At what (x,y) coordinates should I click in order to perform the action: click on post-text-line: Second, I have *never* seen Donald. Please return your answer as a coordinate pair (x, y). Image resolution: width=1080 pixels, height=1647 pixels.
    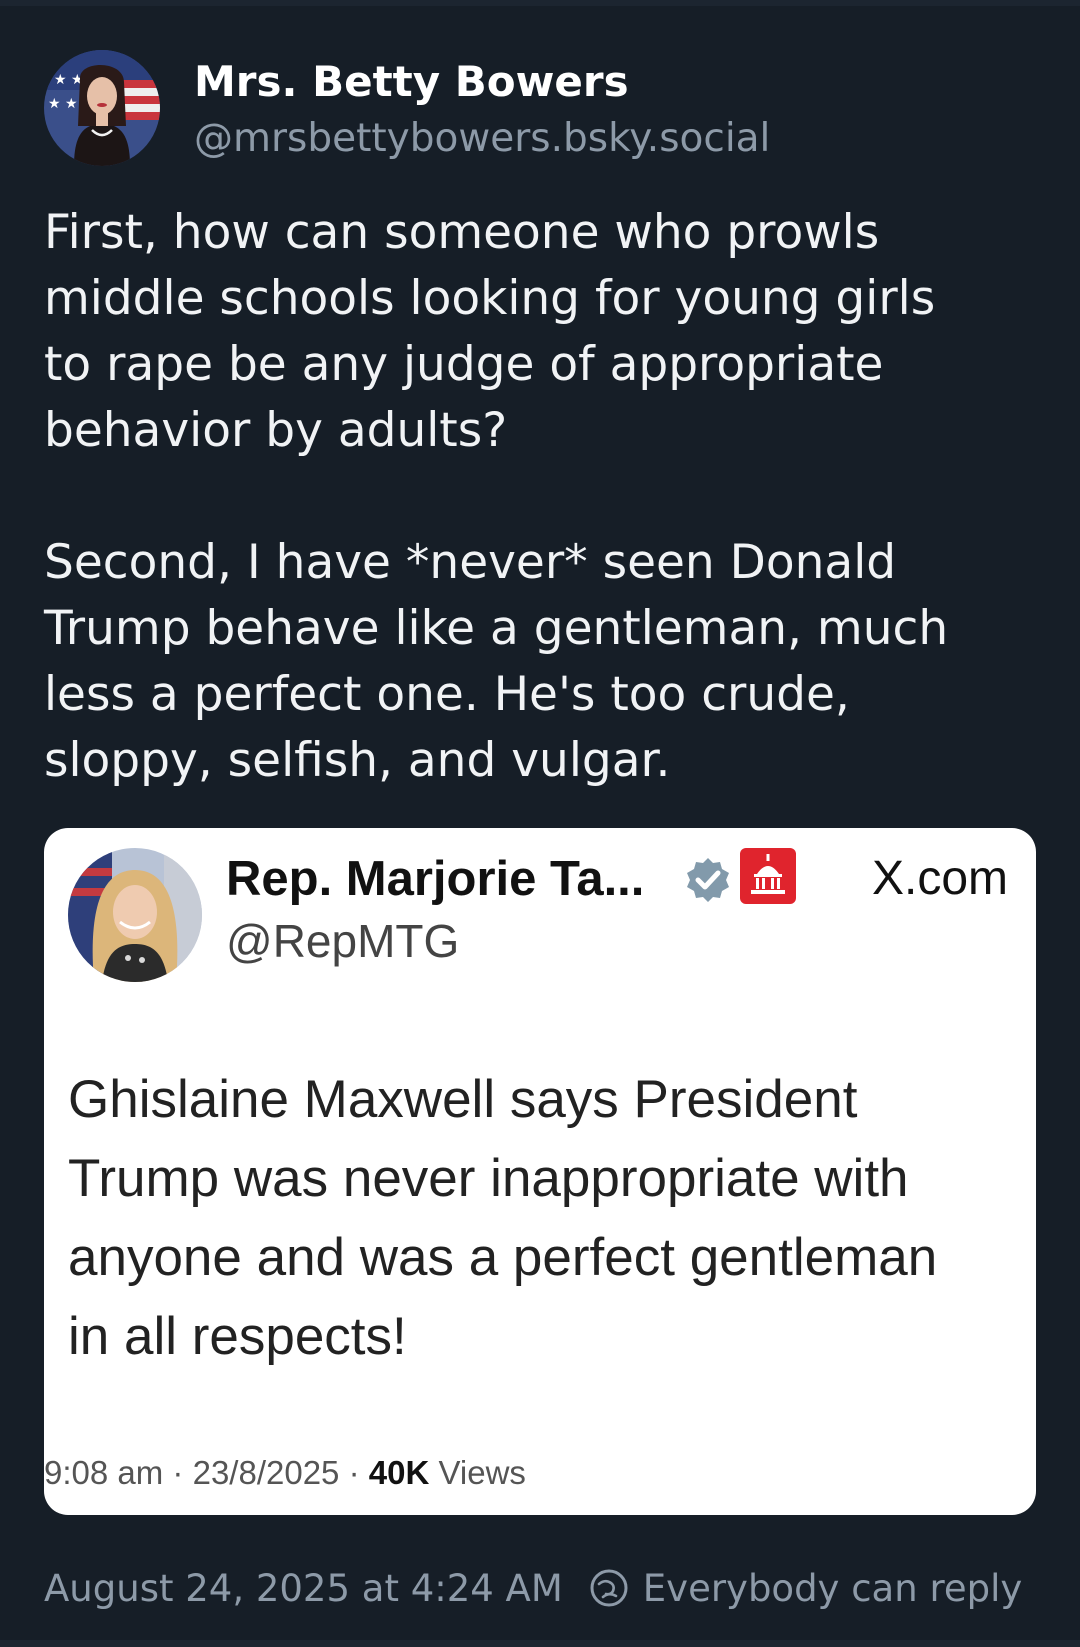
    Looking at the image, I should click on (470, 562).